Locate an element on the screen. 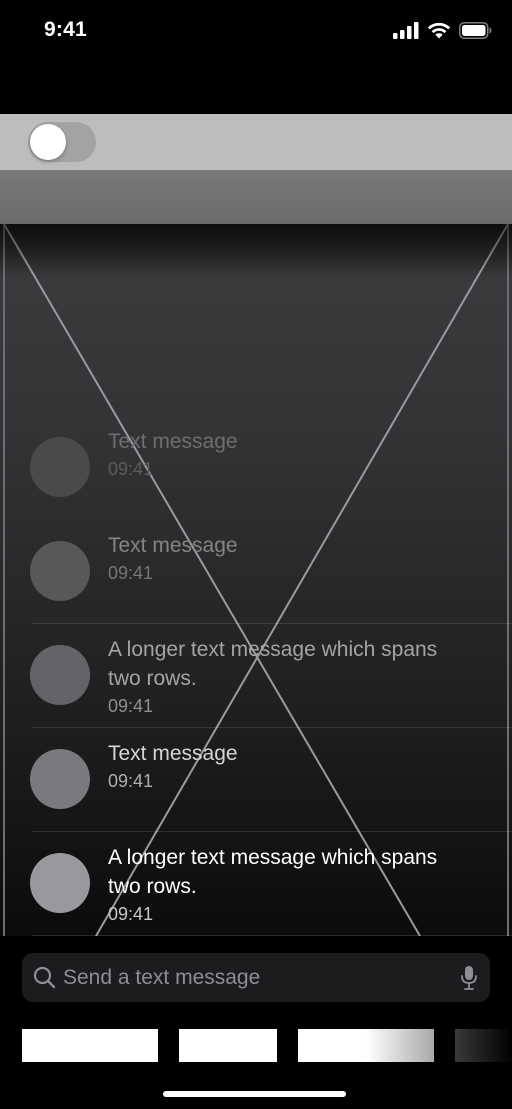 The image size is (512, 1109). search-icon is located at coordinates (44, 977).